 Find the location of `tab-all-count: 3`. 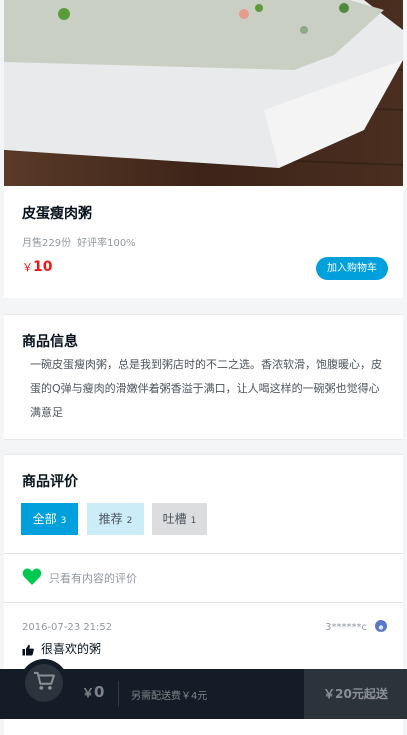

tab-all-count: 3 is located at coordinates (63, 521).